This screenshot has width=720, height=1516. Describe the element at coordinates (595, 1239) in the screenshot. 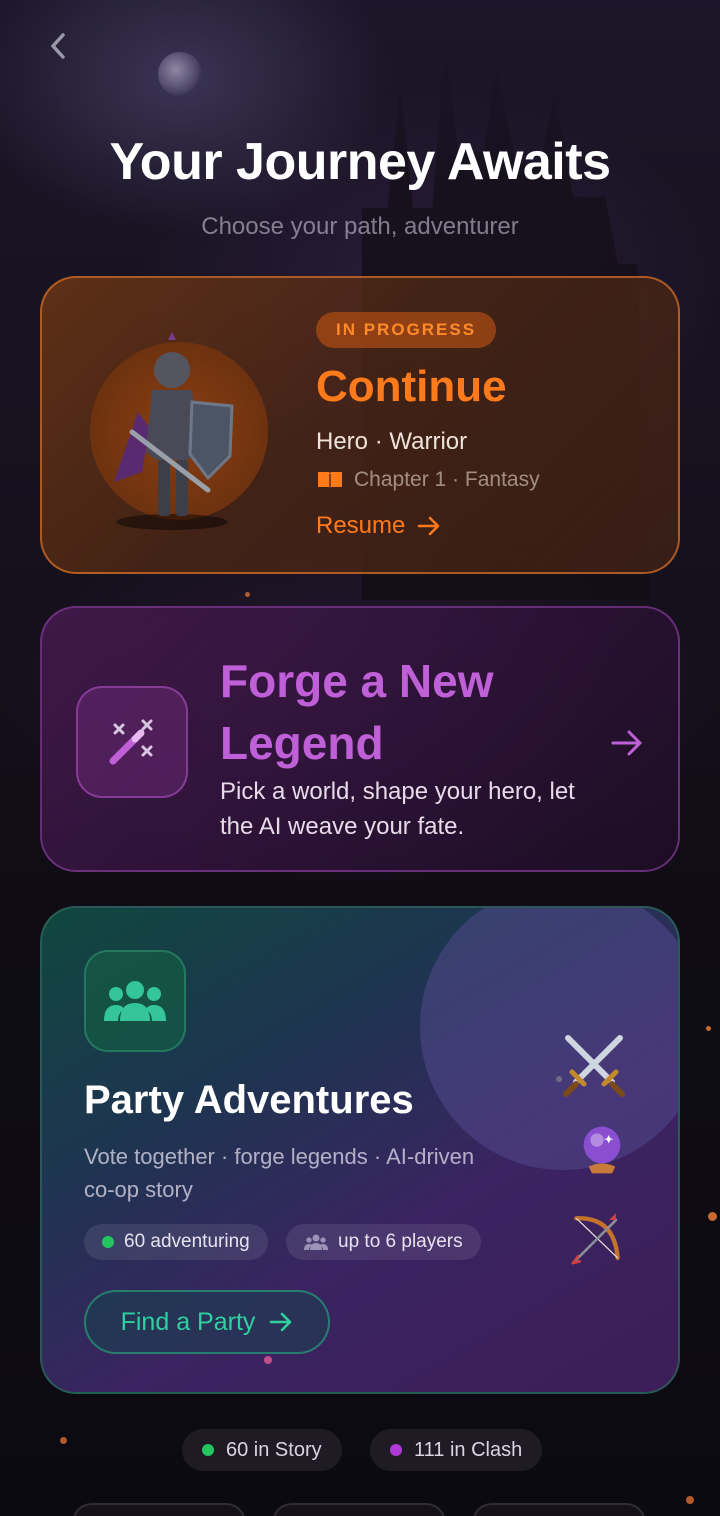

I see `bow-and-arrow-icon` at that location.